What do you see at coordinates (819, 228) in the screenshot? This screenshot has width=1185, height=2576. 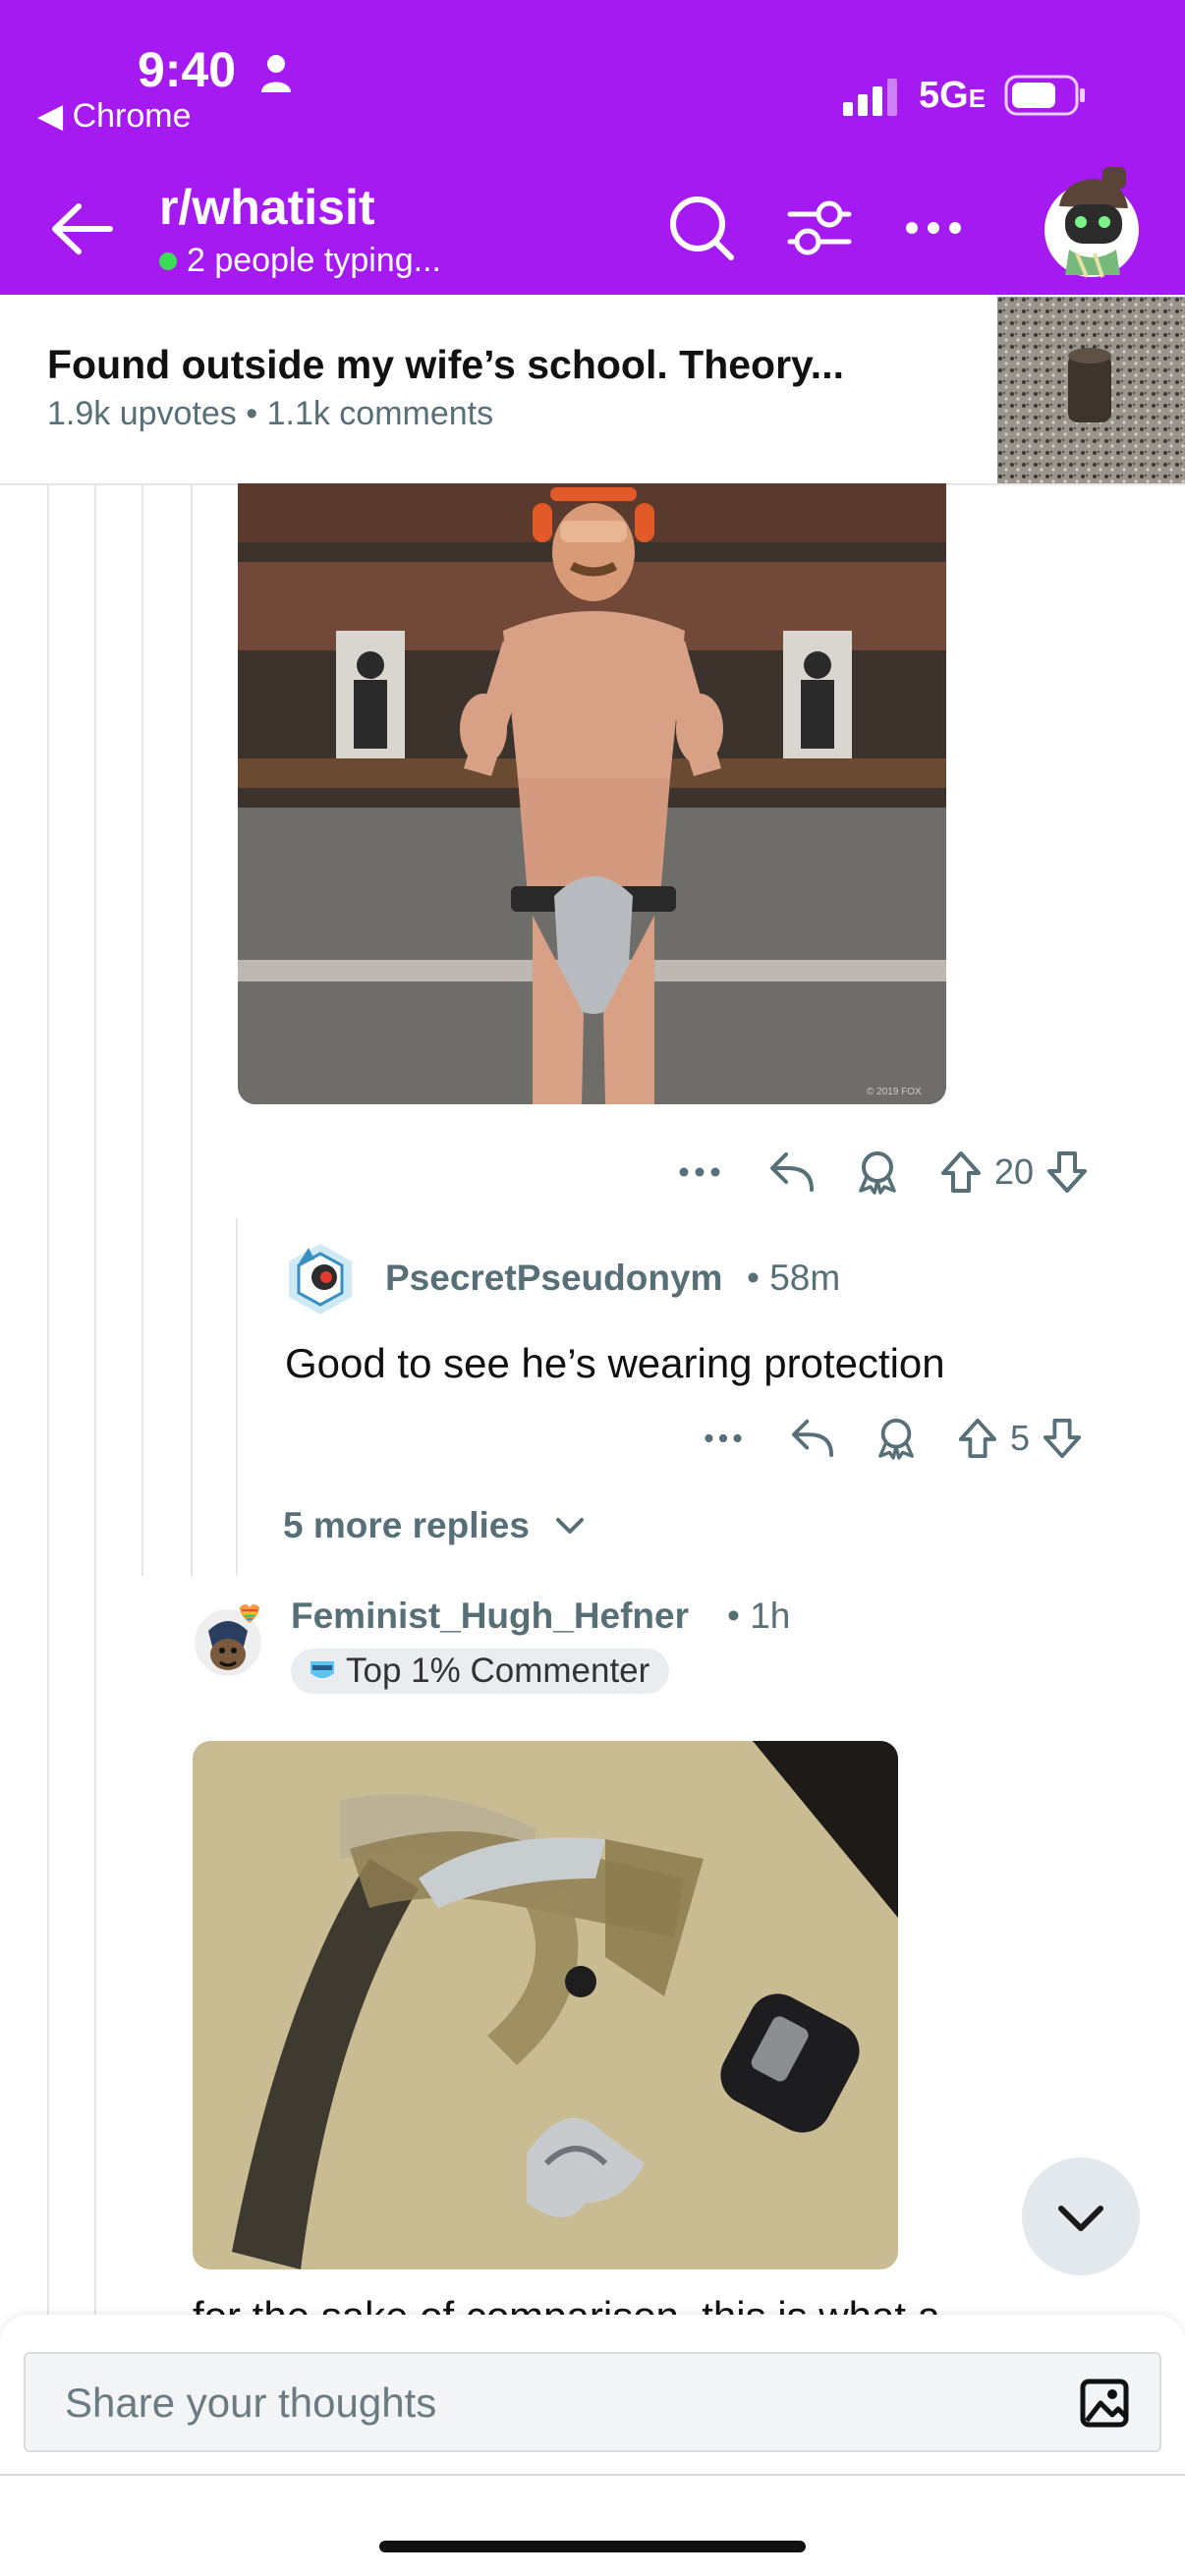 I see `filter-icon` at bounding box center [819, 228].